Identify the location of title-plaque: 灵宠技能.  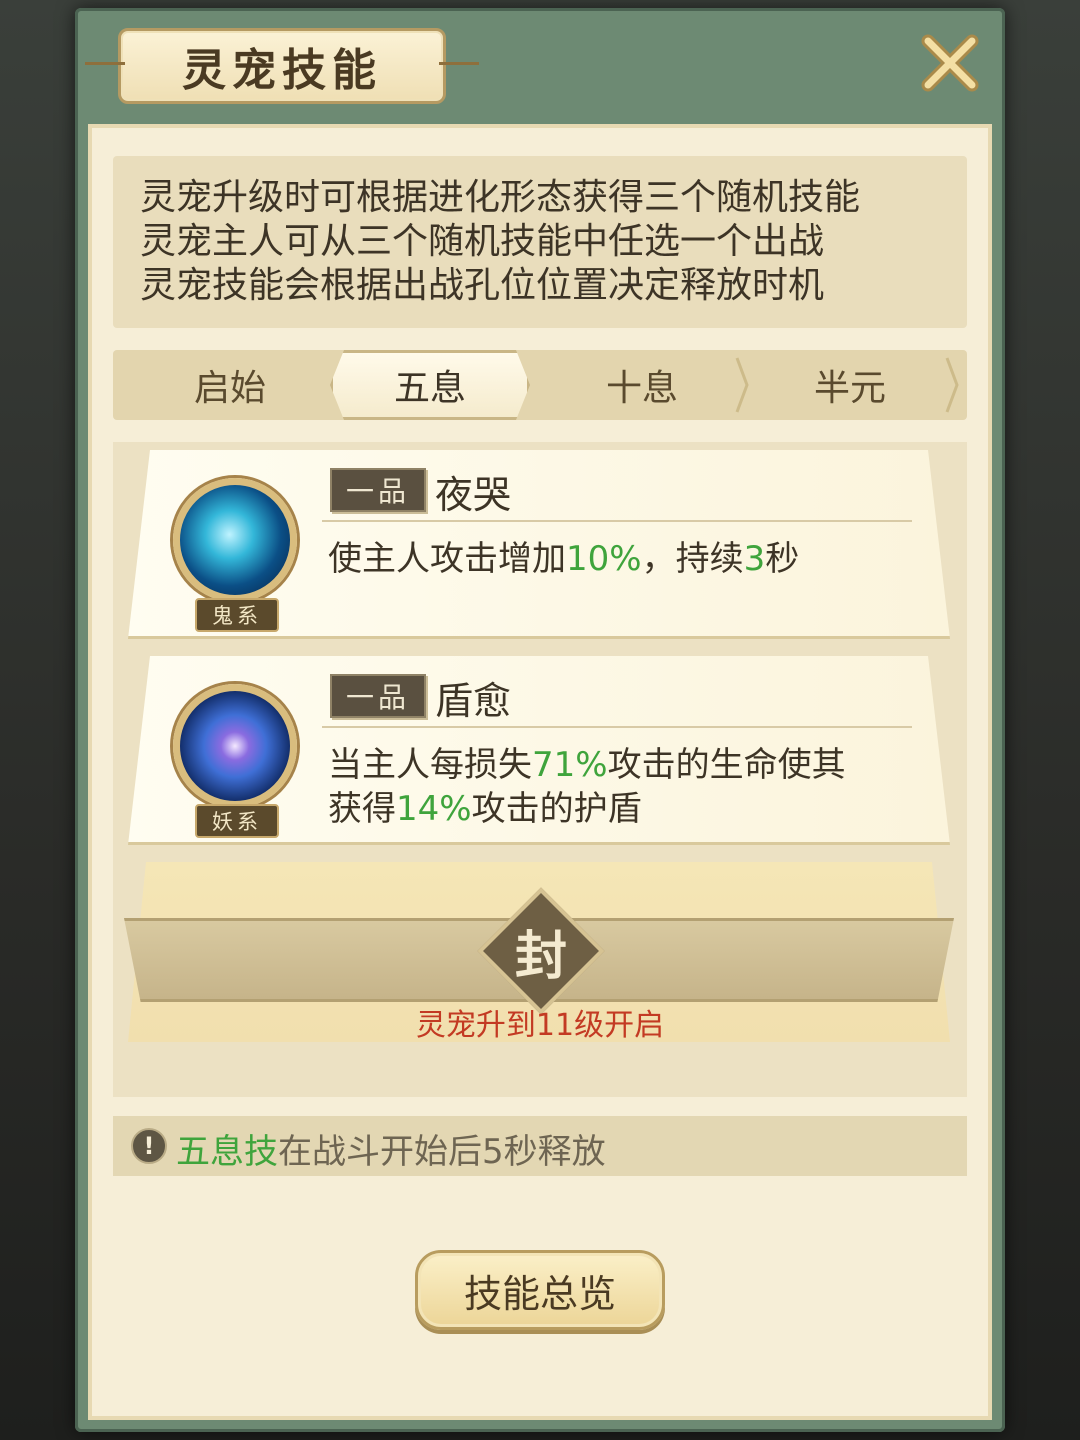
(282, 66).